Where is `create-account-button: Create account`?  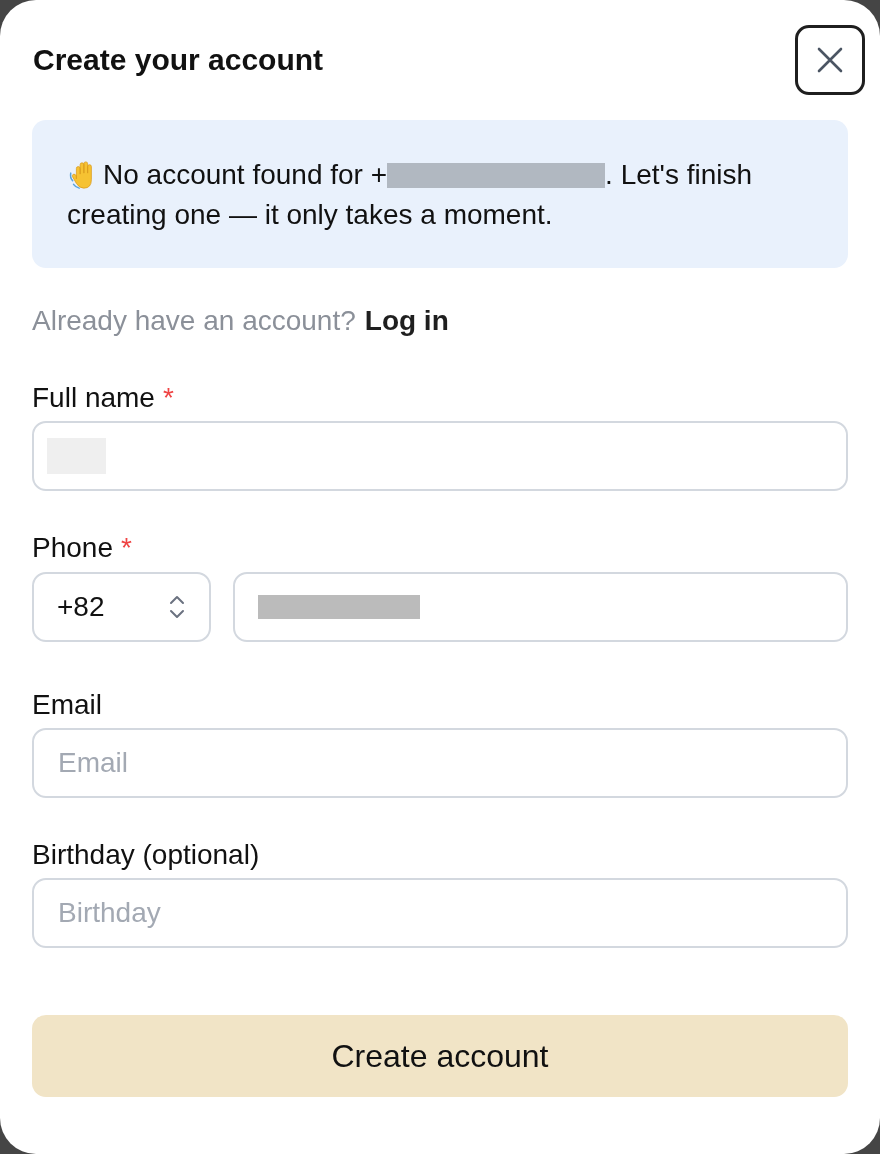 create-account-button: Create account is located at coordinates (440, 1056).